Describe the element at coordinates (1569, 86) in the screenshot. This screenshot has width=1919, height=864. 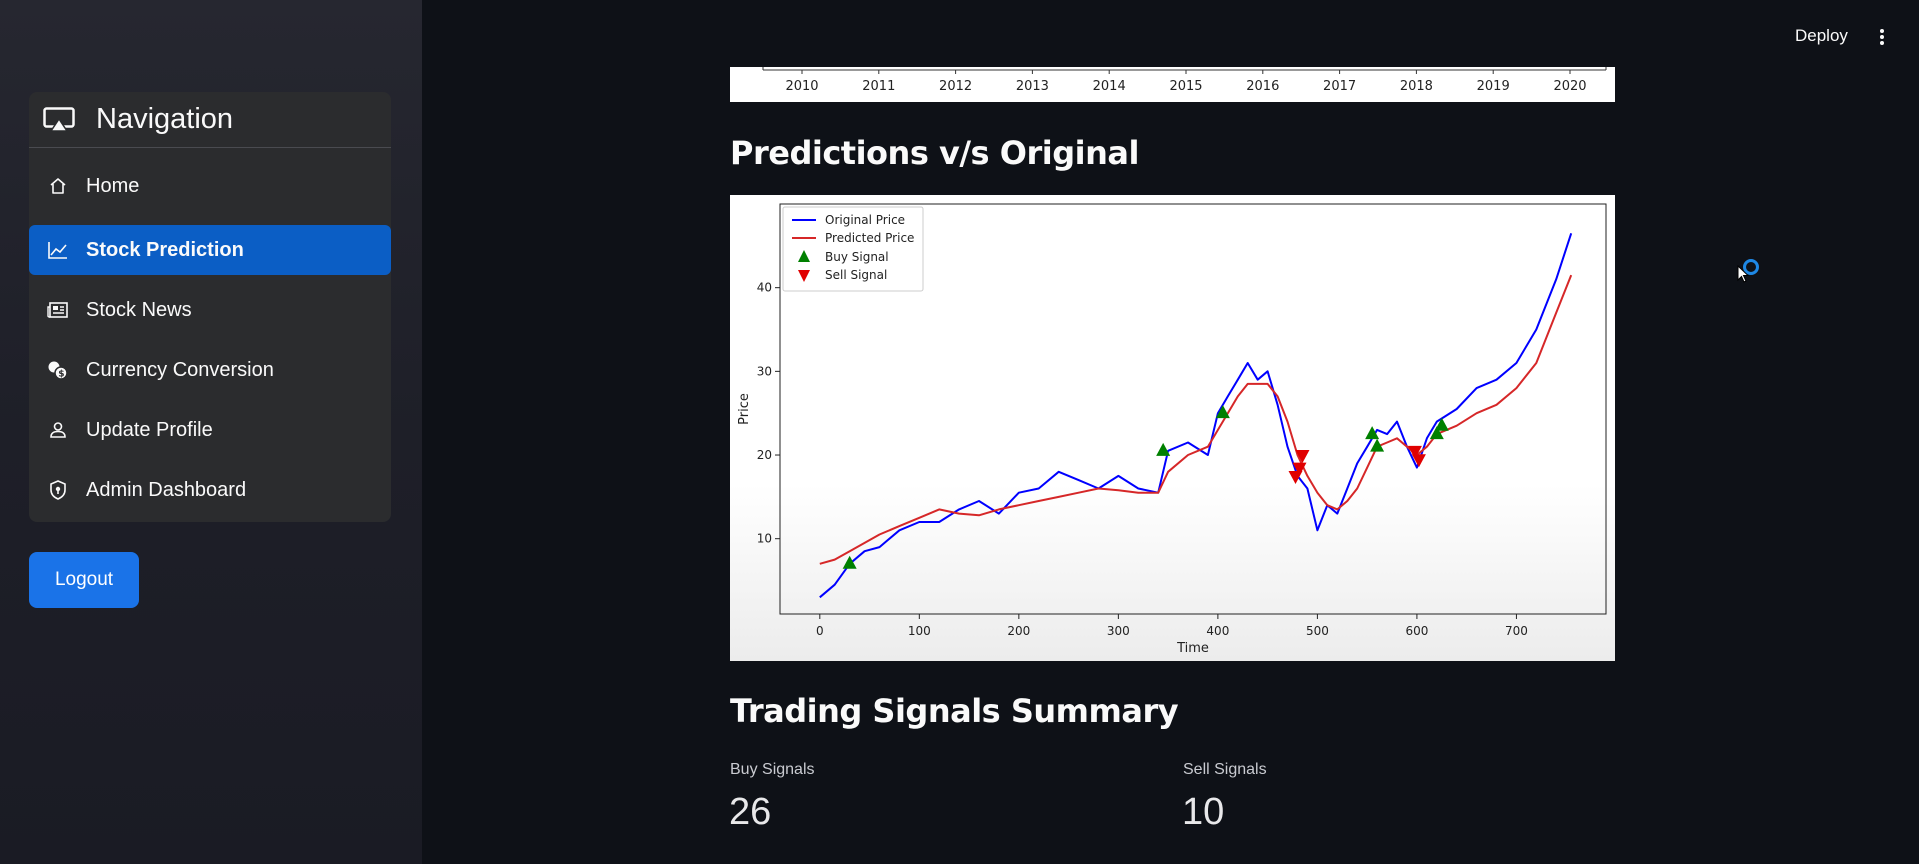
I see `year-tick-label: 2020` at that location.